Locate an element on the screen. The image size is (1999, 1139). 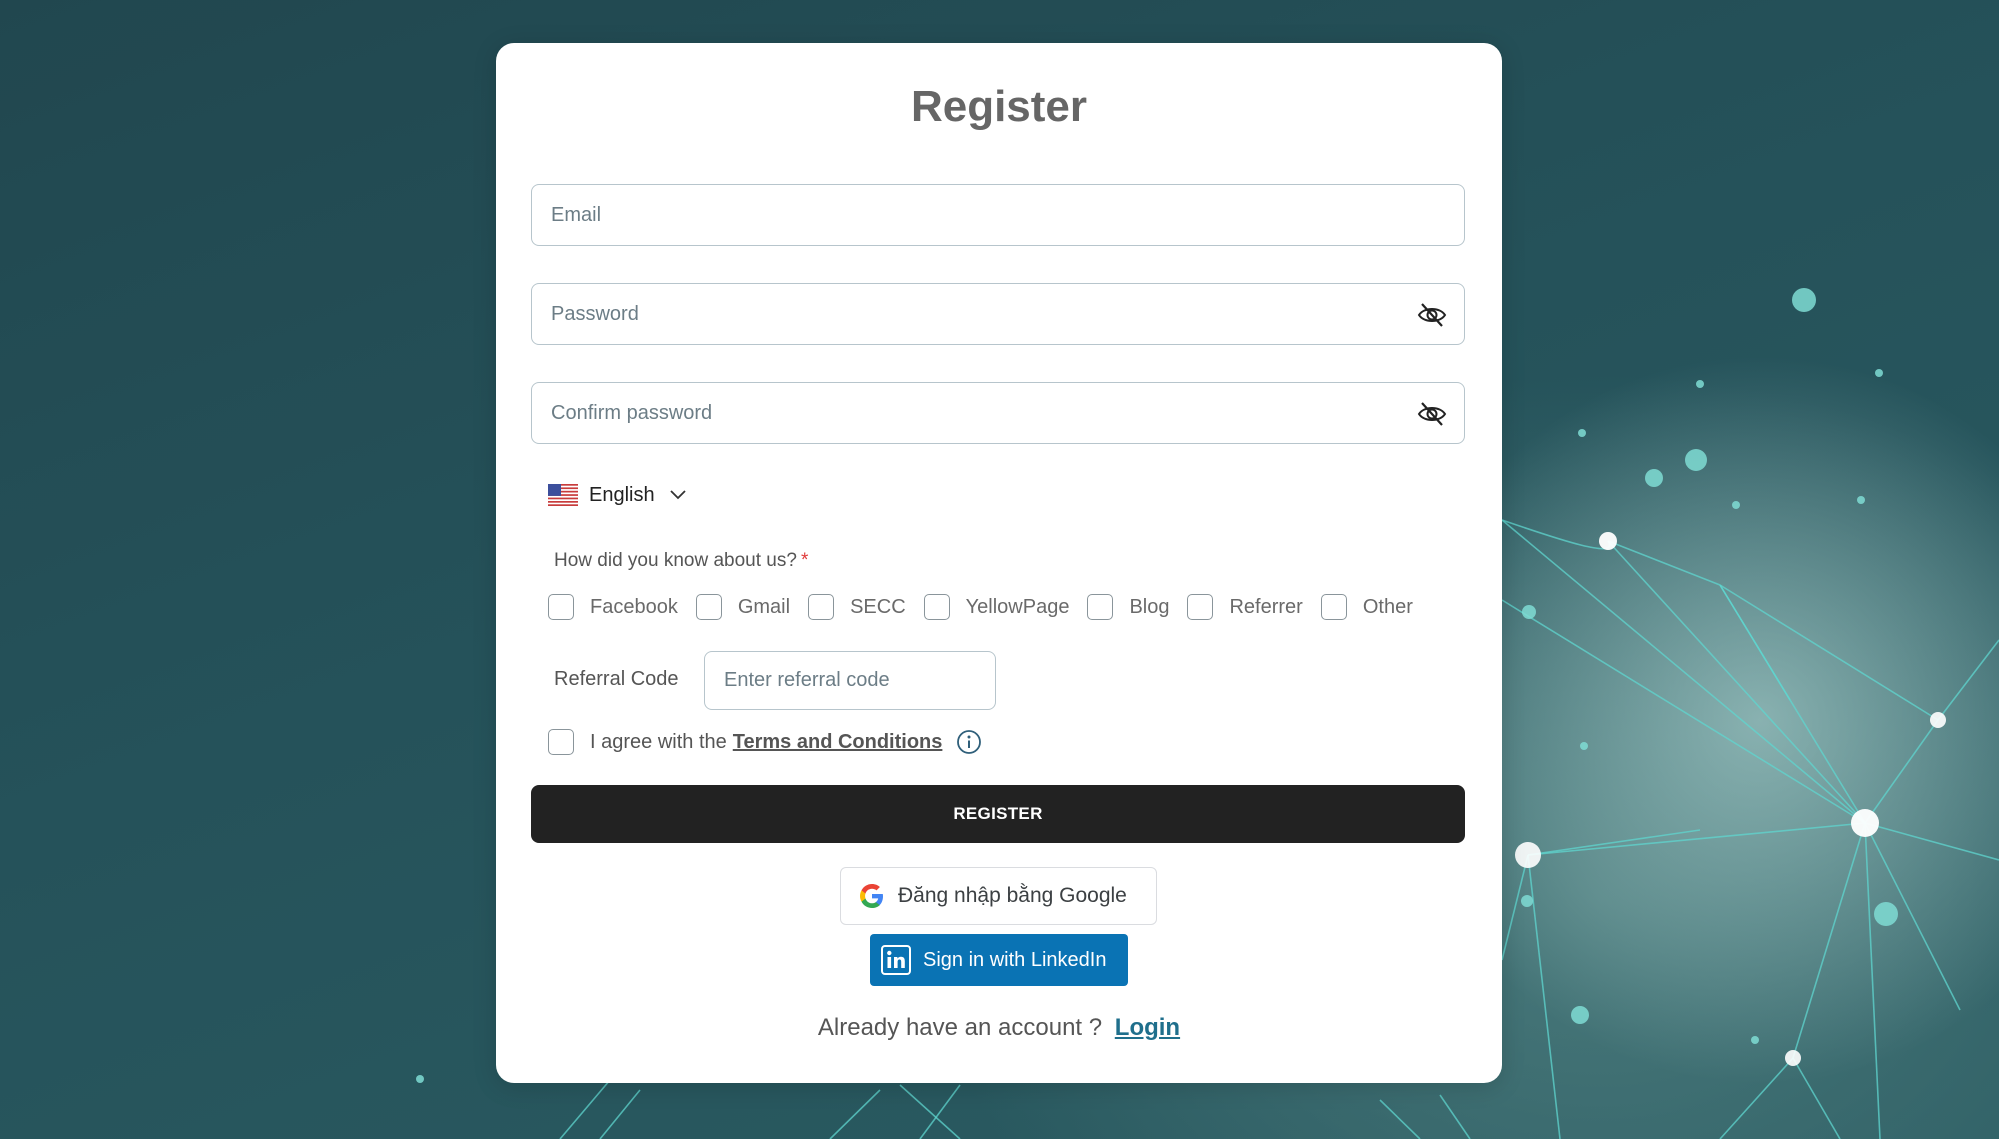
linkedin-signin-label: Sign in with LinkedIn is located at coordinates (1015, 959).